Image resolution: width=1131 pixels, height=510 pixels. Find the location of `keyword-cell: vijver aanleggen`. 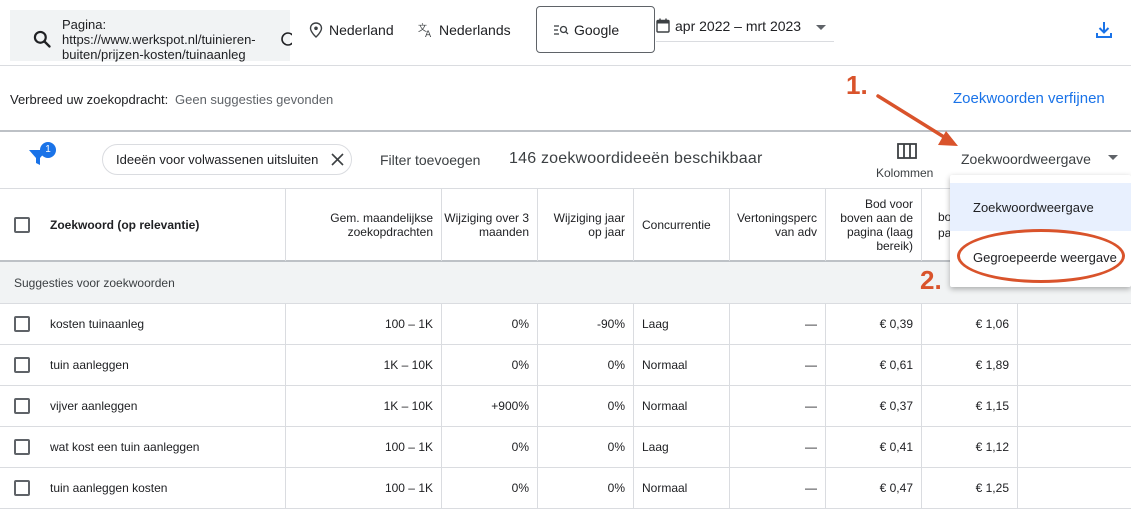

keyword-cell: vijver aanleggen is located at coordinates (143, 406).